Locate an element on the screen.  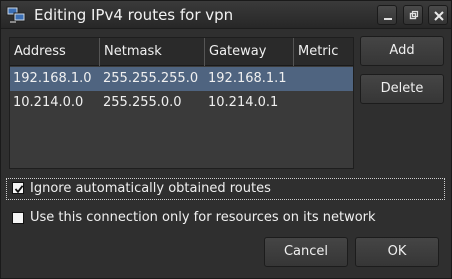
checkmark-icon is located at coordinates (19, 189).